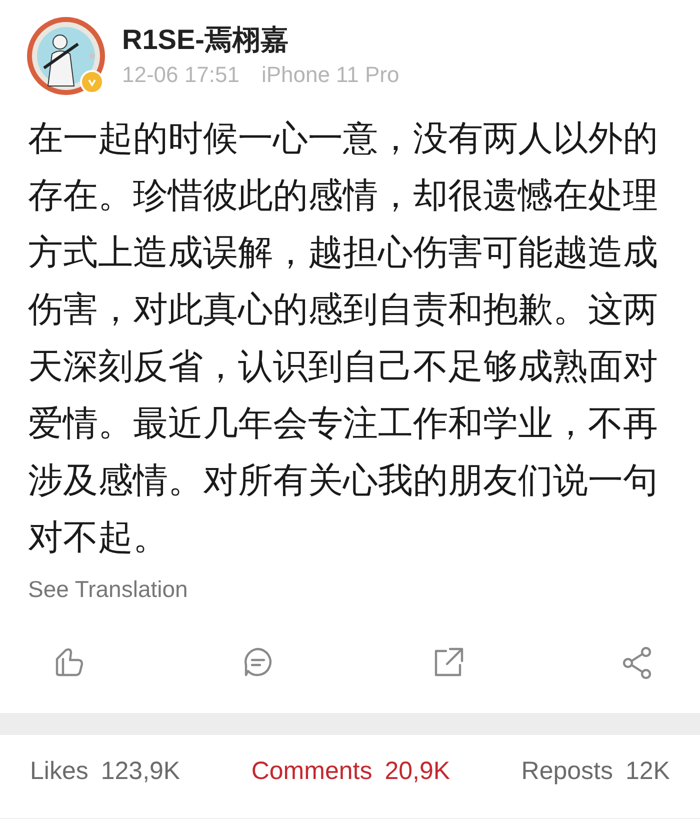 Image resolution: width=700 pixels, height=829 pixels. Describe the element at coordinates (108, 589) in the screenshot. I see `see-translation-link: See Translation` at that location.